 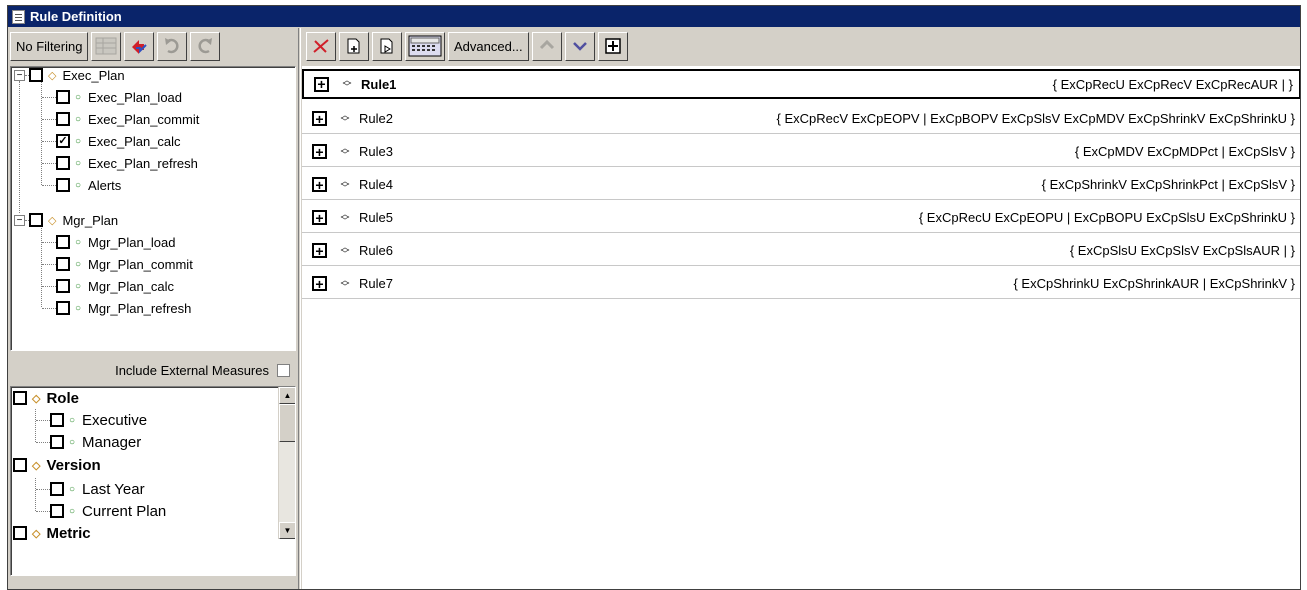 I want to click on tree-item-mgr-plan-refresh: ○ Mgr_Plan_refresh, so click(x=123, y=308).